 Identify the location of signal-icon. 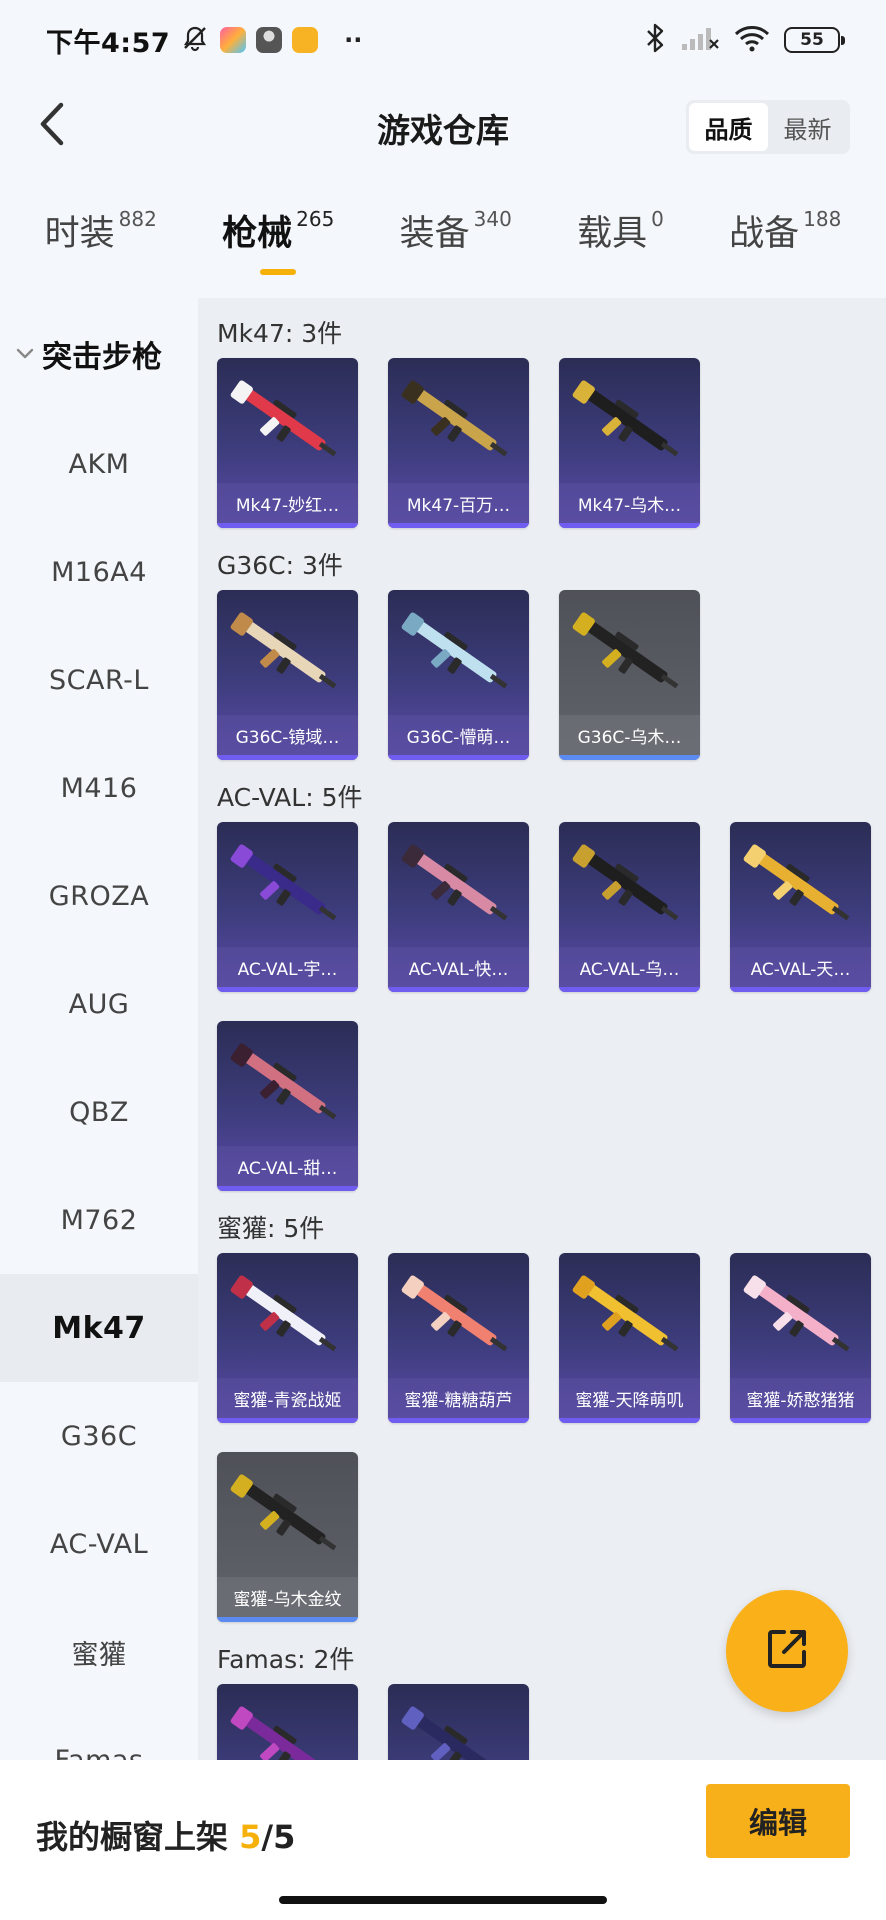
(700, 40).